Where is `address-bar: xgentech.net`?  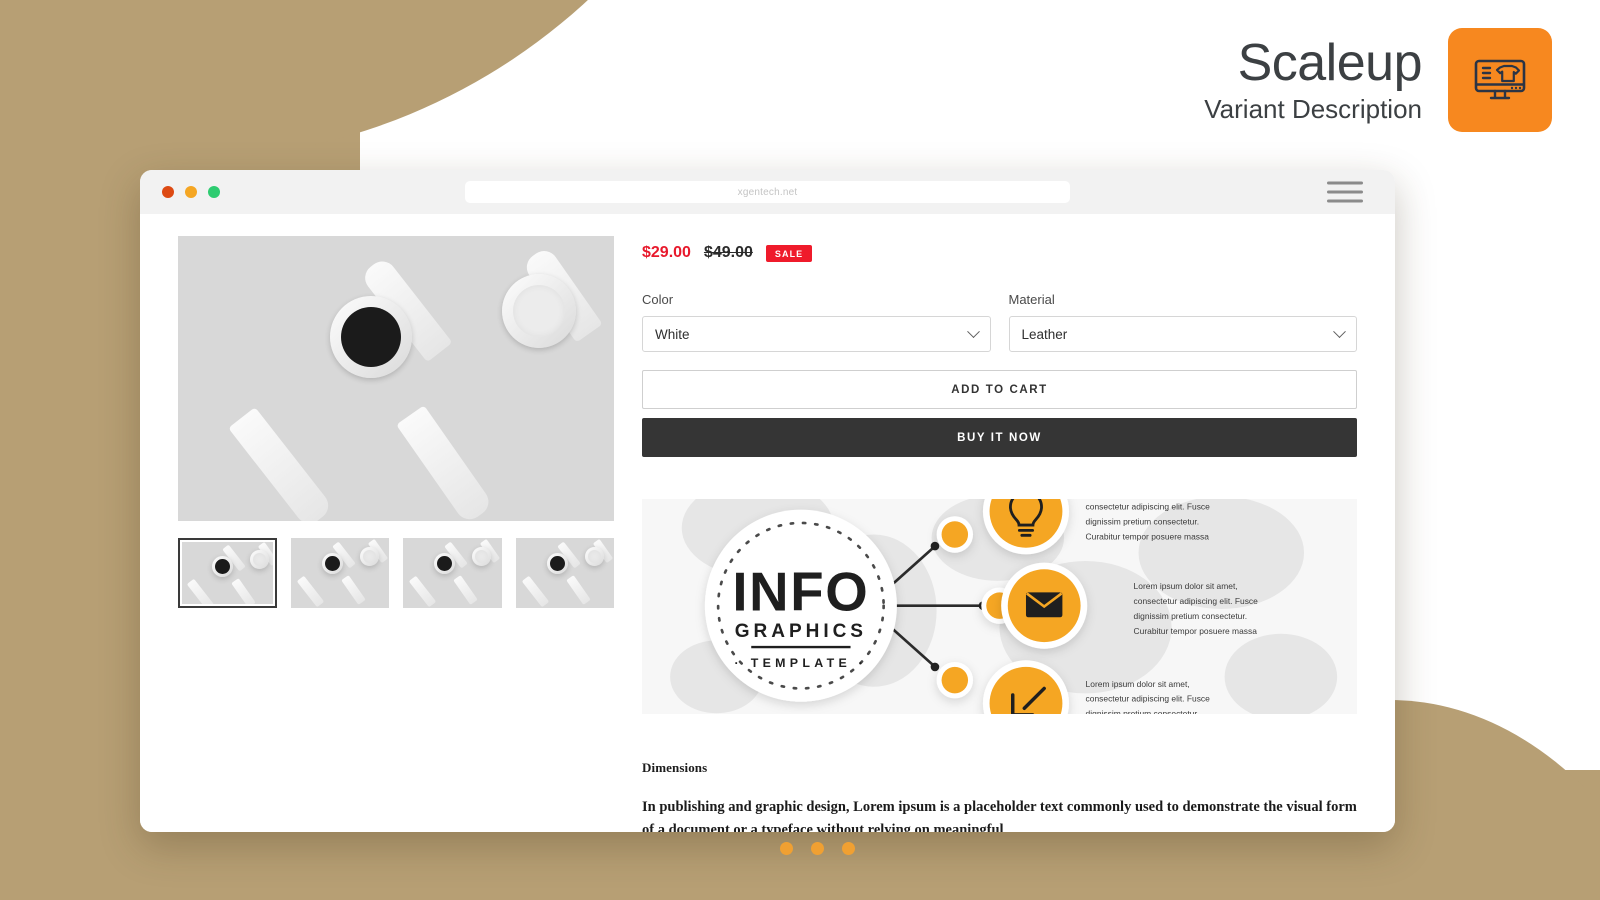
address-bar: xgentech.net is located at coordinates (767, 192).